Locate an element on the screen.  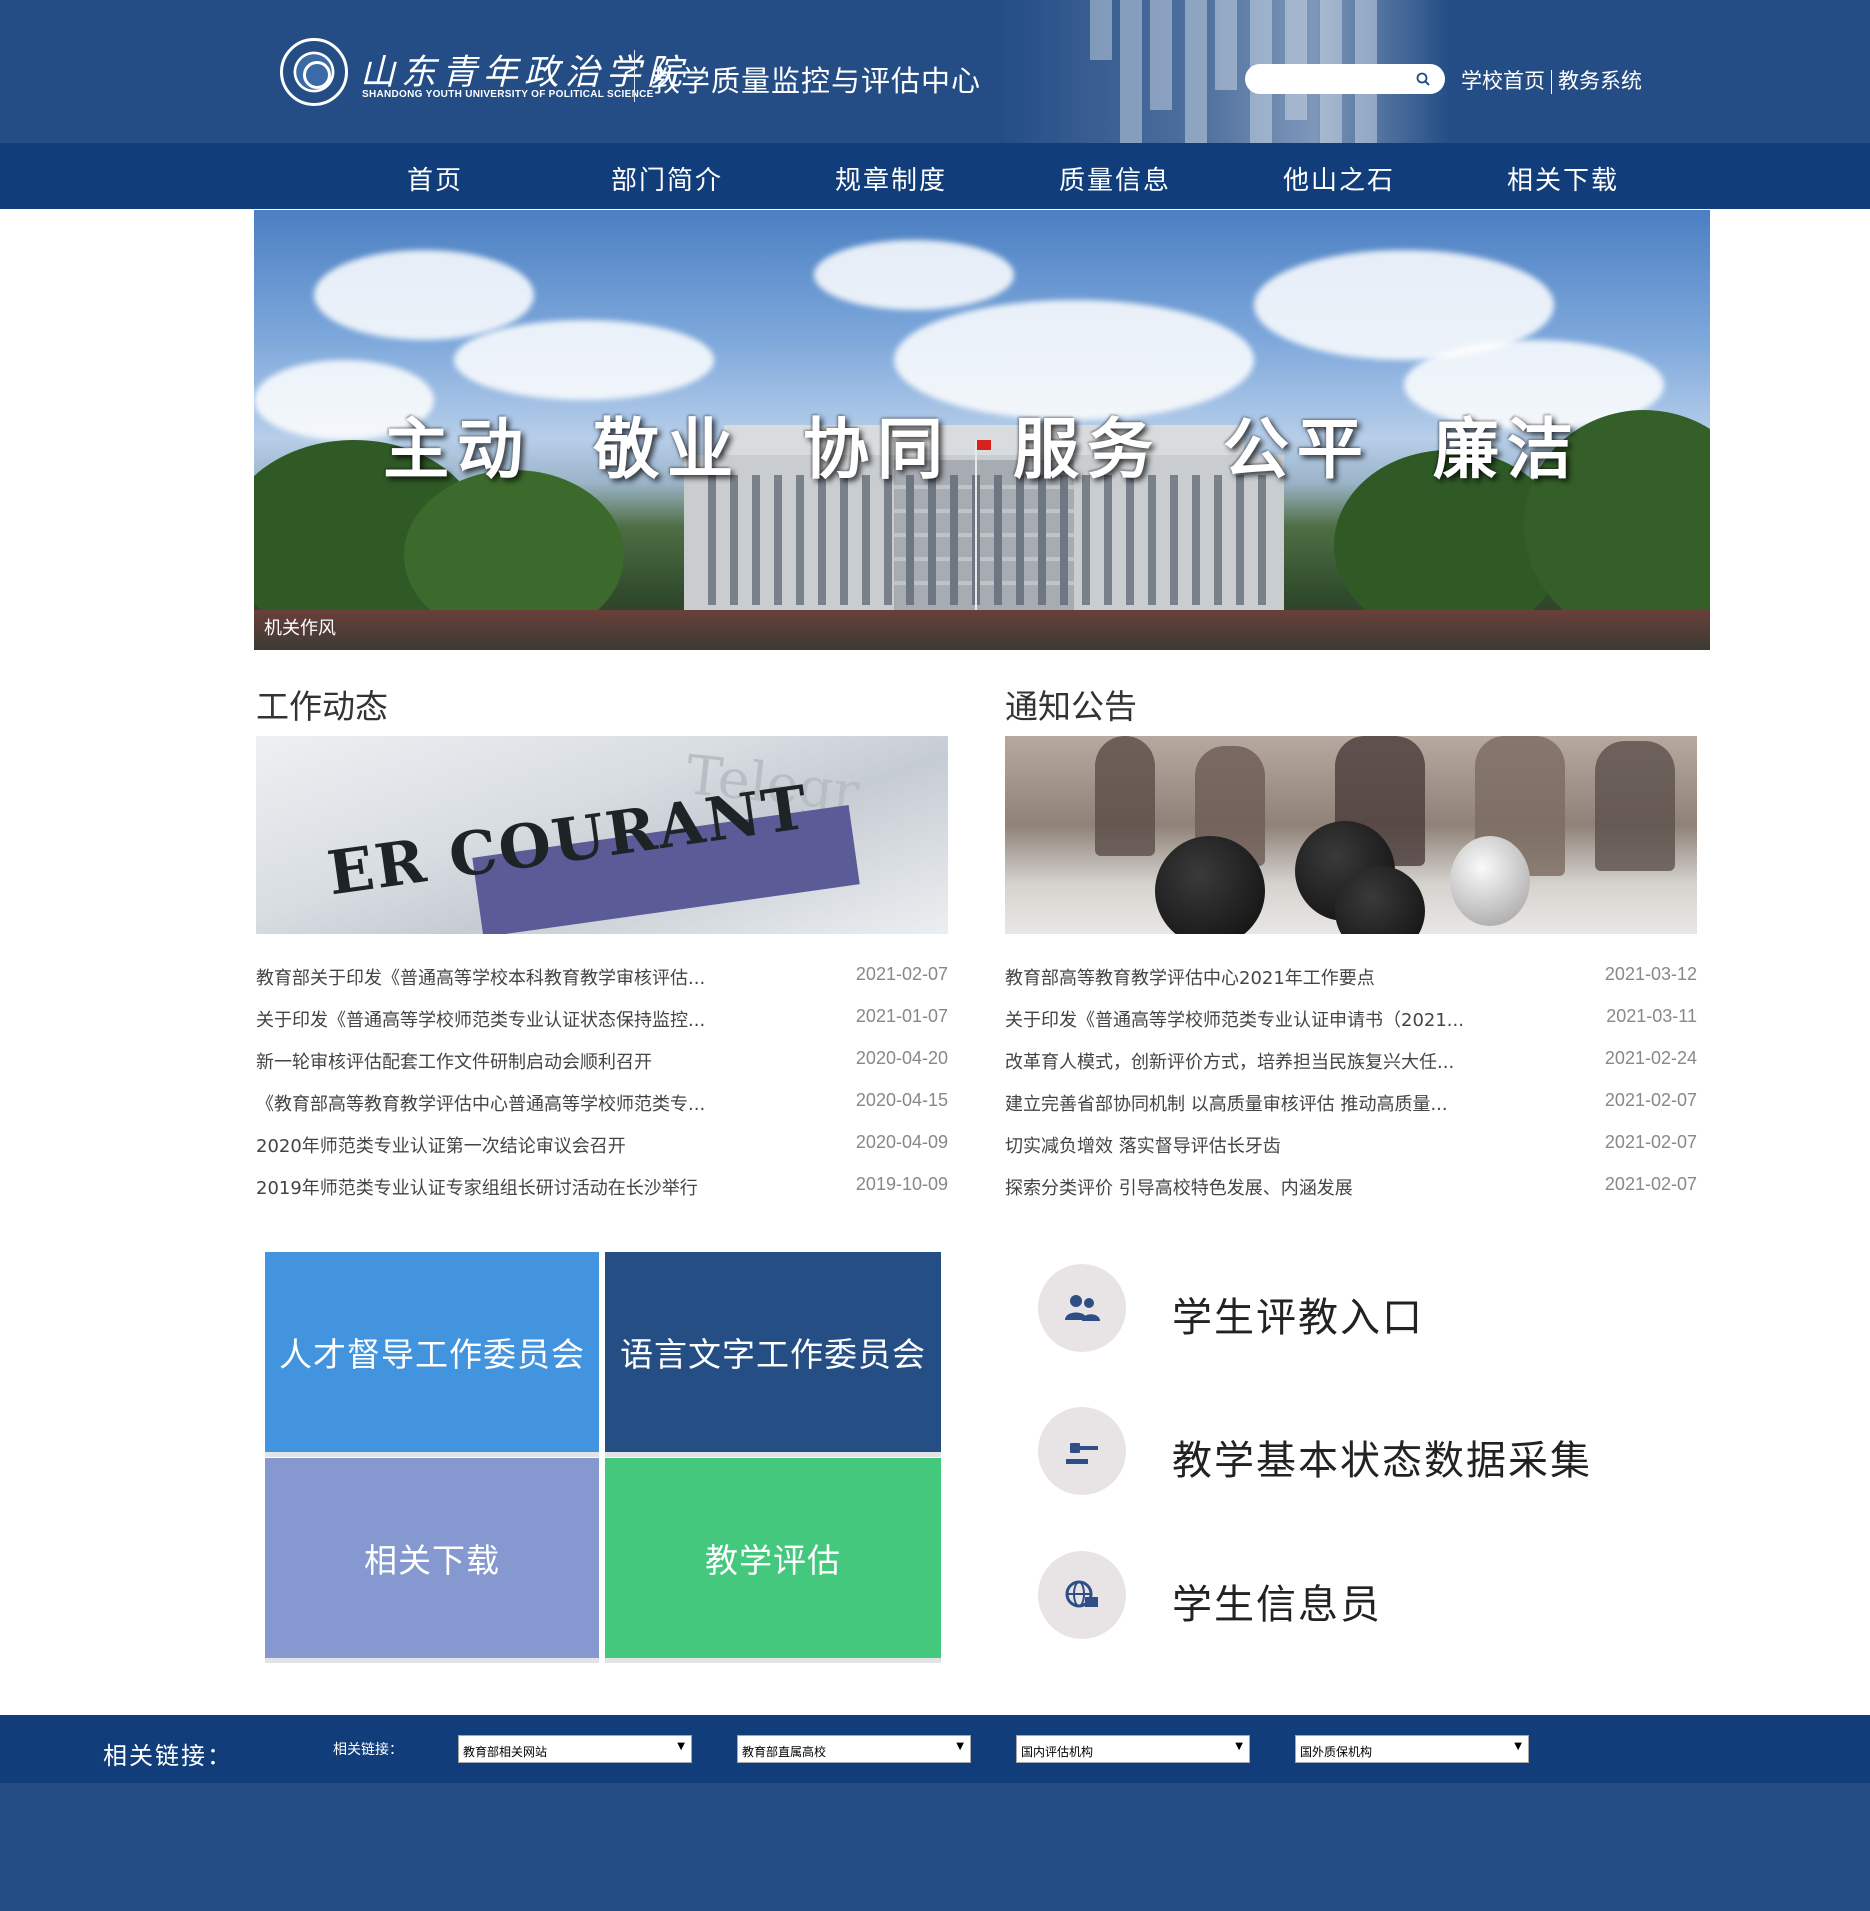
list-item: 《教育部高等教育教学评估中心普通高等学校师范类专... 2020-04-15 is located at coordinates (602, 1107).